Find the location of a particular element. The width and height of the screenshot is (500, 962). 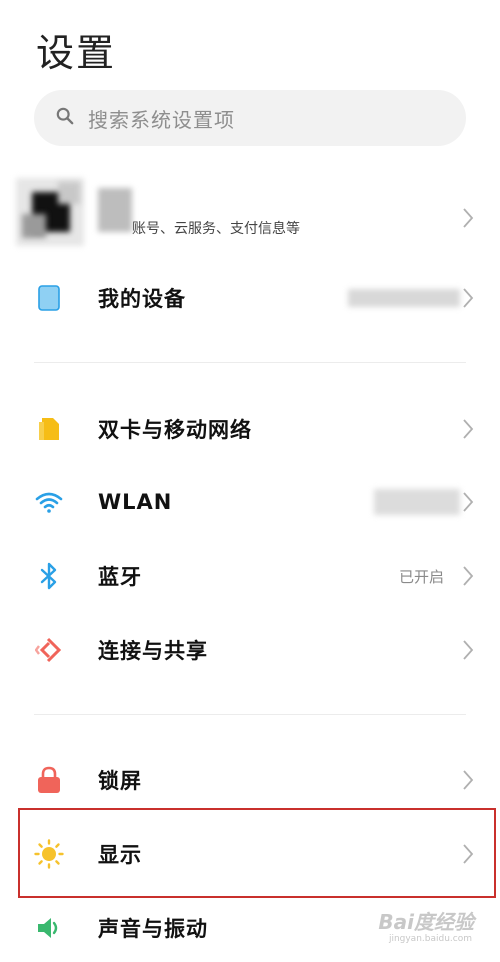

account-name is located at coordinates (115, 210).